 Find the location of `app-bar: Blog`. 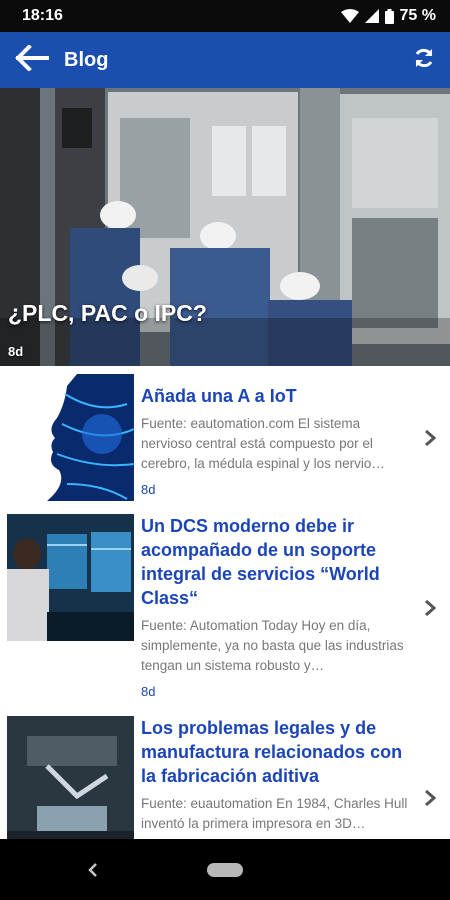

app-bar: Blog is located at coordinates (225, 60).